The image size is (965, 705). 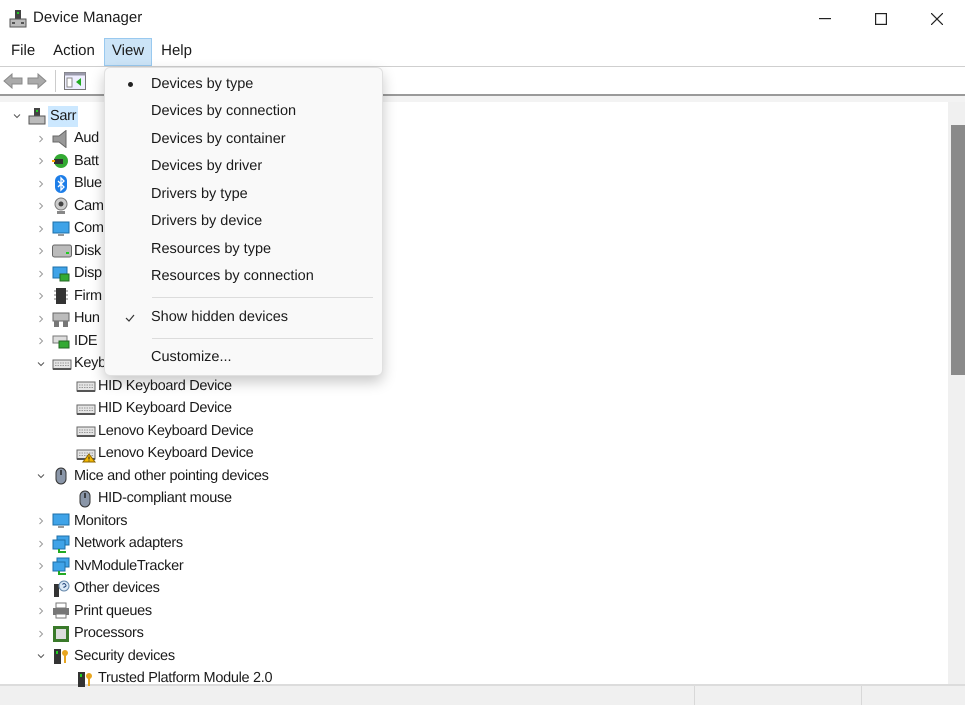 I want to click on menu-item: Drivers by type, so click(x=243, y=194).